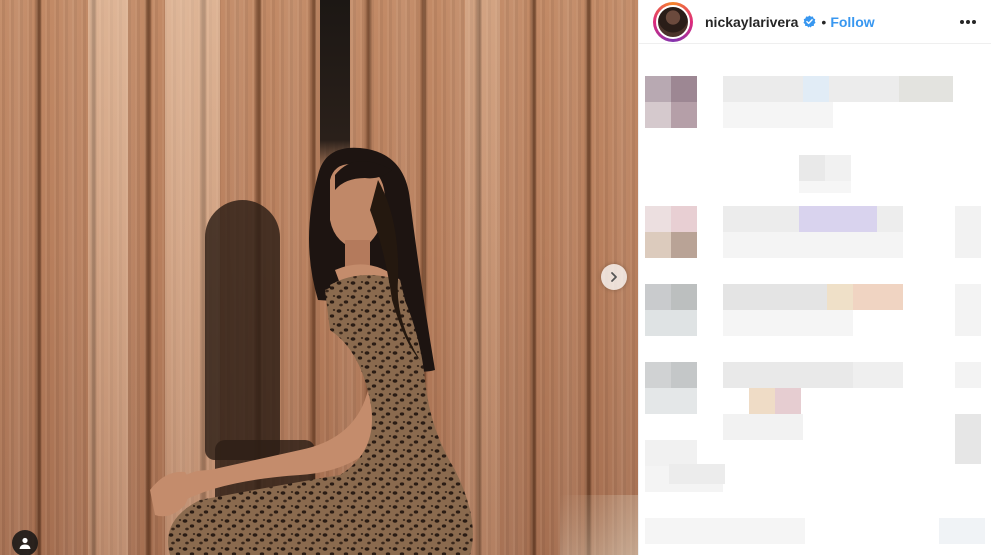 The width and height of the screenshot is (991, 555). I want to click on user-tag-button, so click(25, 542).